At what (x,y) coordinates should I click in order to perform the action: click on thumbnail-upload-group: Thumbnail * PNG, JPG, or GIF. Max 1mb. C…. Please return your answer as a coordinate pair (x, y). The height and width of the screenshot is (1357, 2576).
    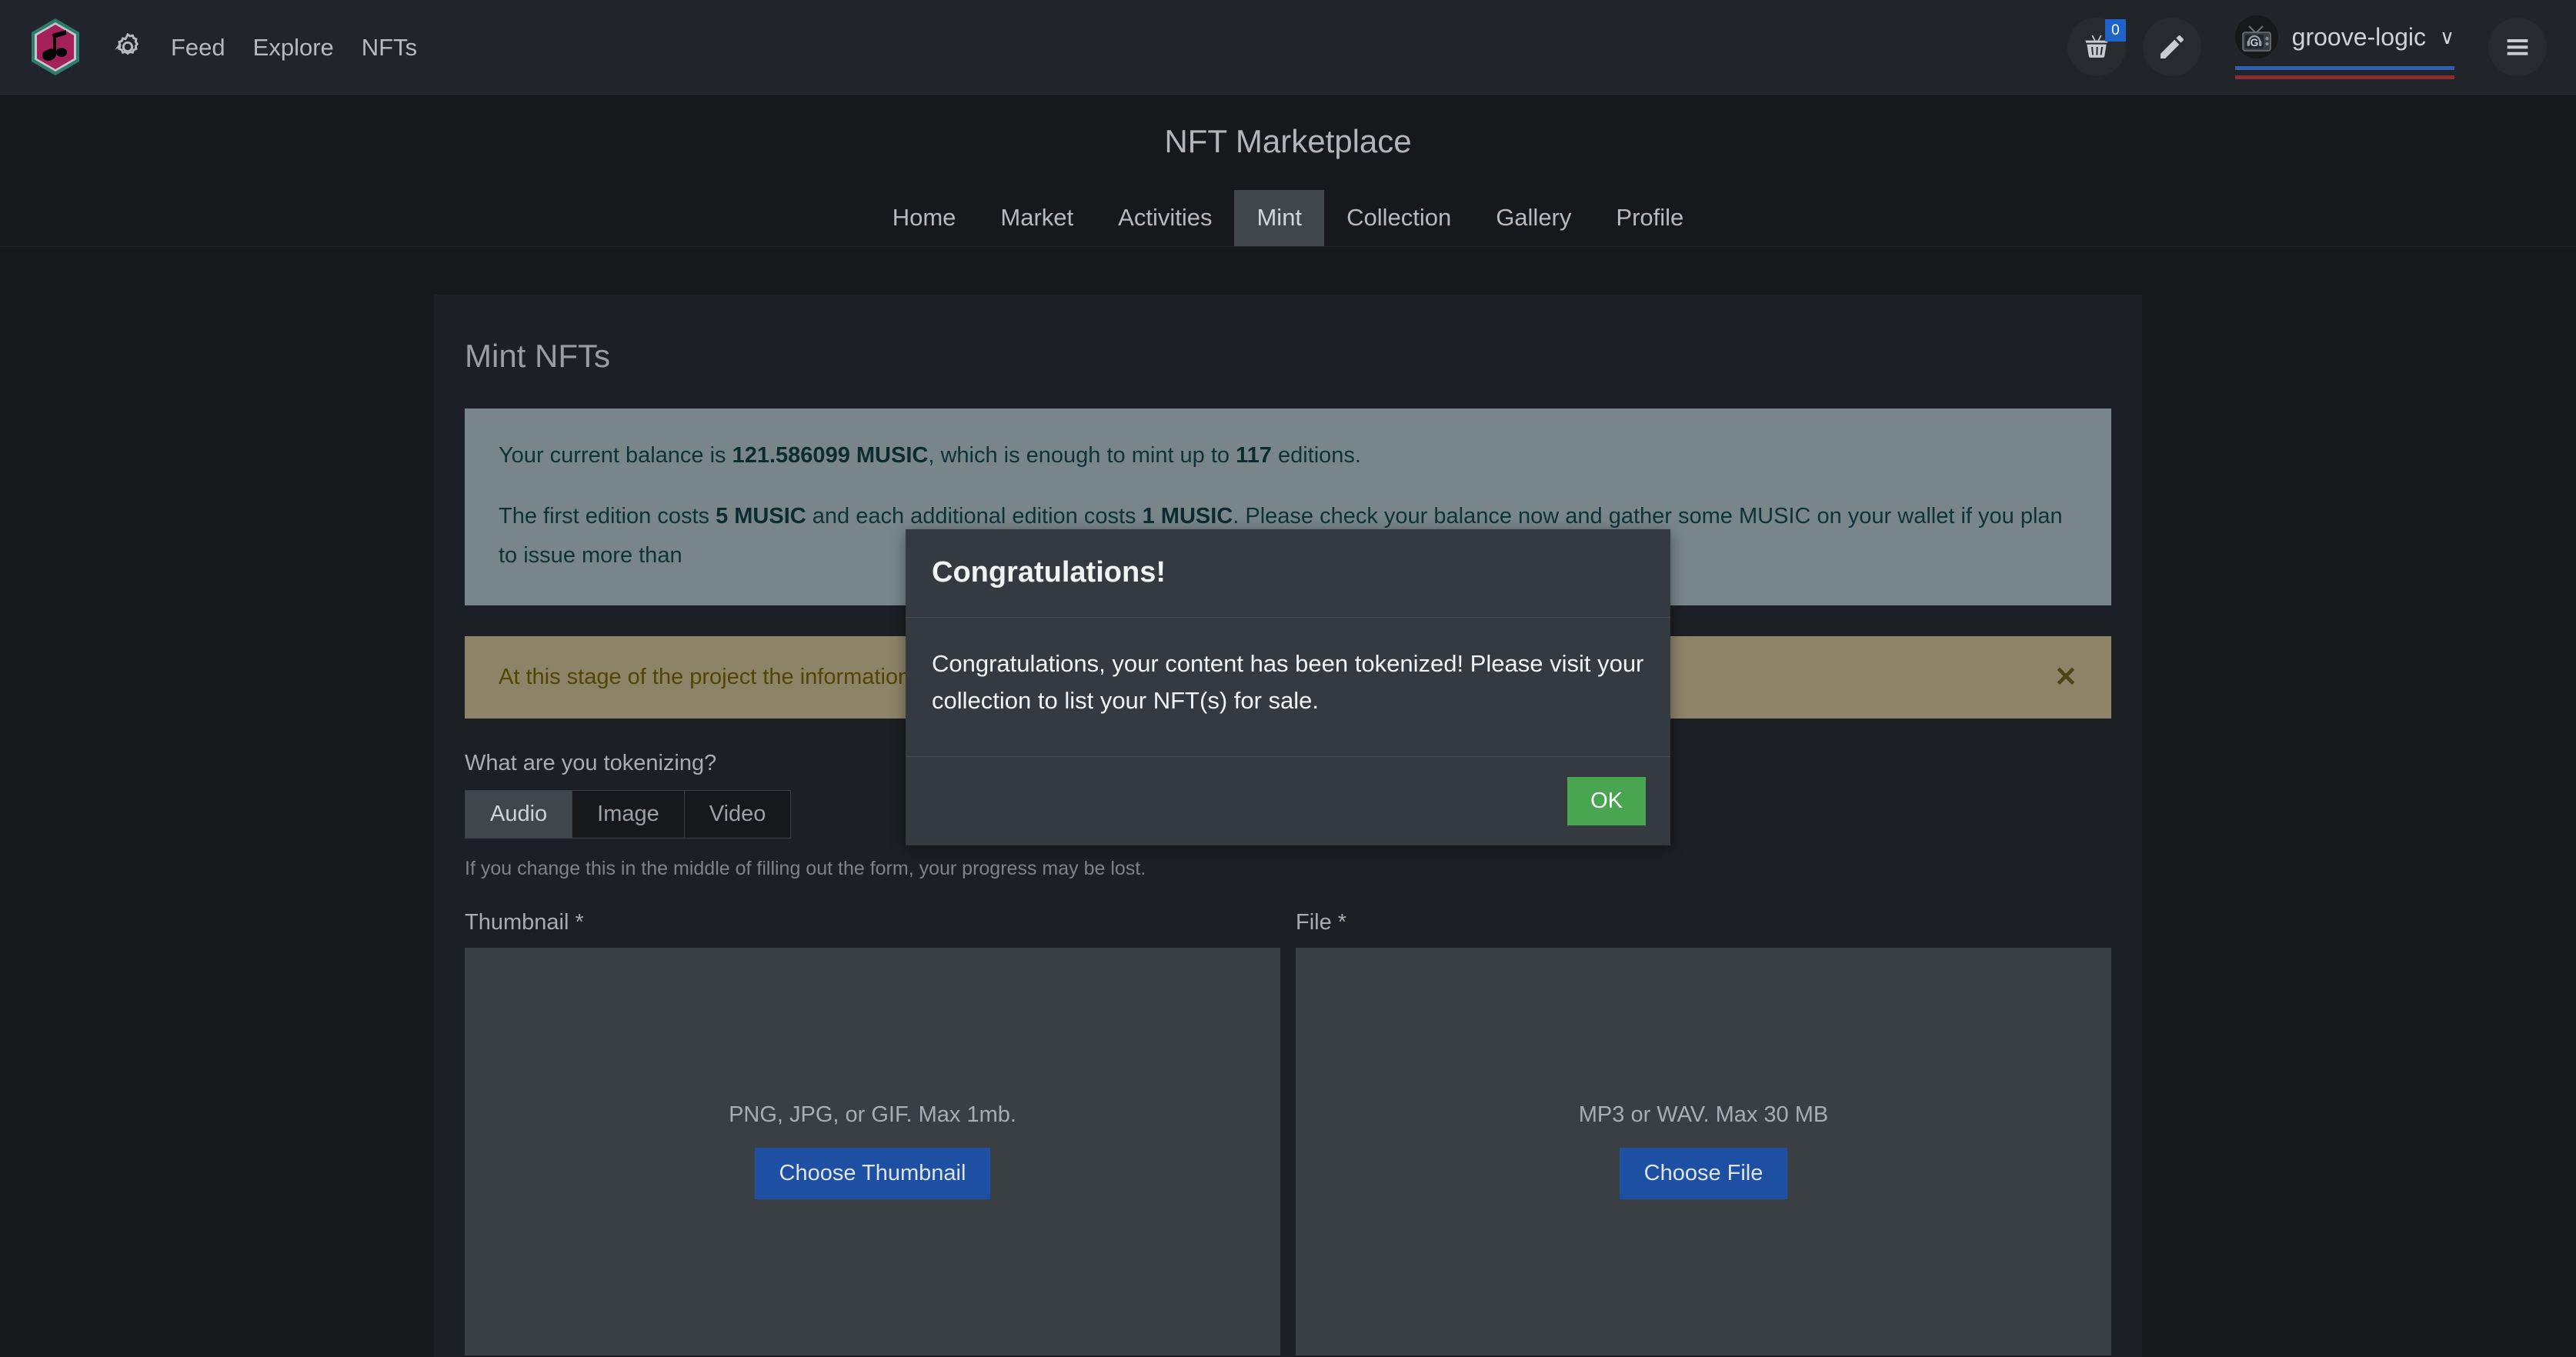
    Looking at the image, I should click on (873, 1132).